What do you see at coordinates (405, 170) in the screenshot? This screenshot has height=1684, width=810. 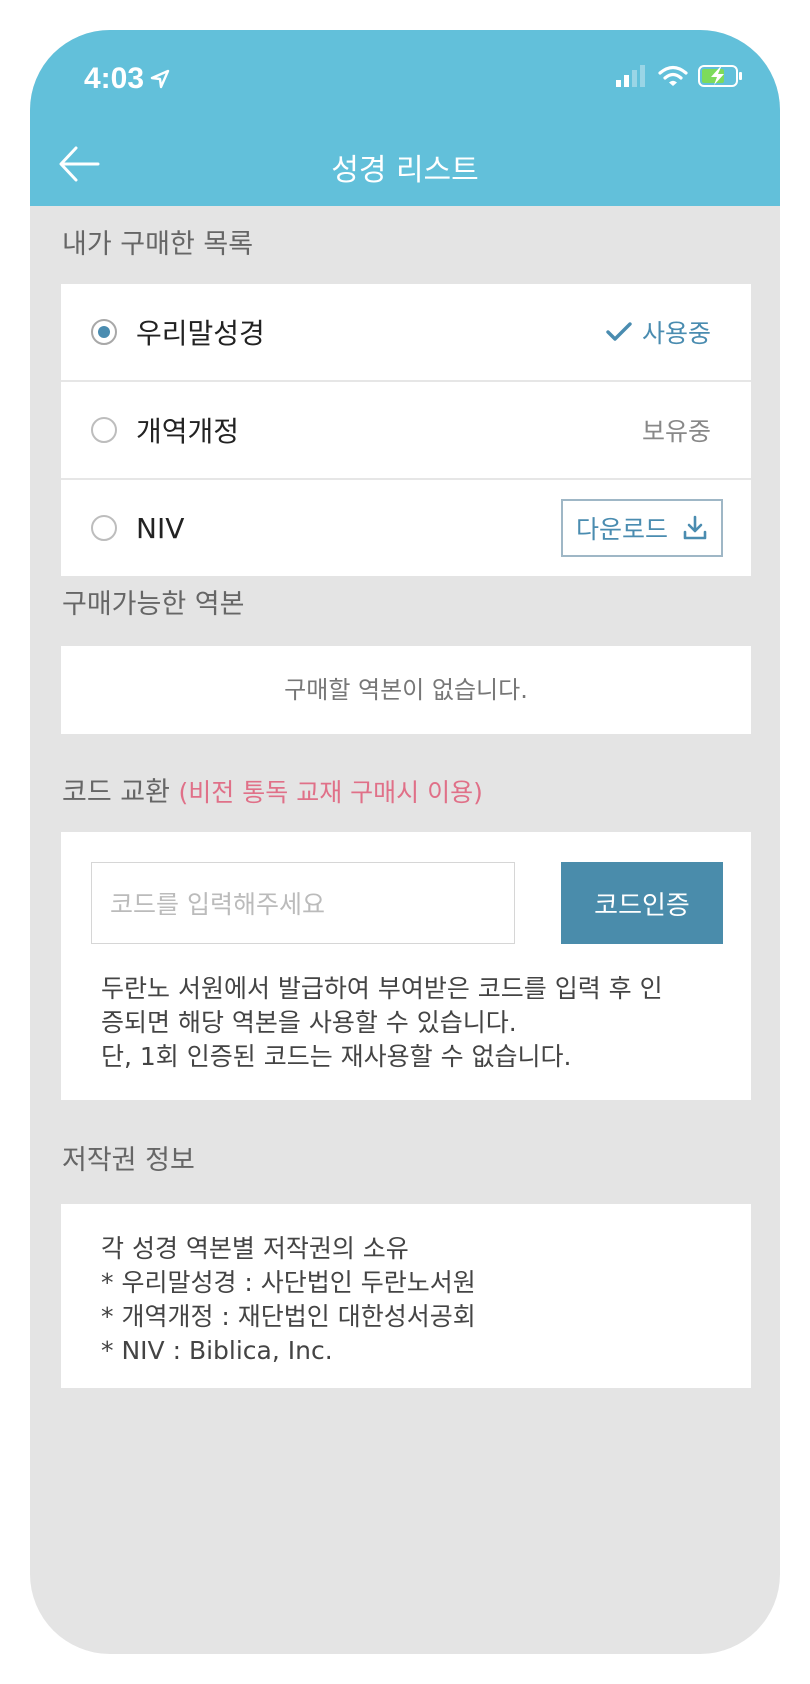 I see `page-title: 성경 리스트` at bounding box center [405, 170].